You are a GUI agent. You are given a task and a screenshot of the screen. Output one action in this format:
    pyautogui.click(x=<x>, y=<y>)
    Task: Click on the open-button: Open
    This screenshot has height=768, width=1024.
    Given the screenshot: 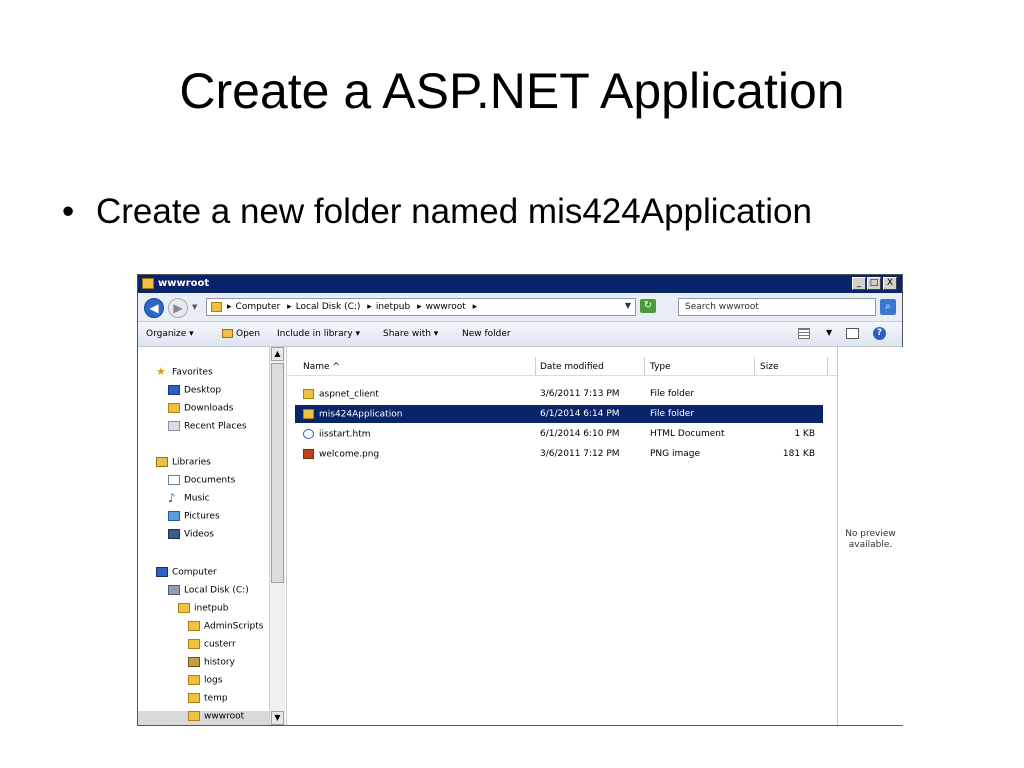 What is the action you would take?
    pyautogui.click(x=241, y=334)
    